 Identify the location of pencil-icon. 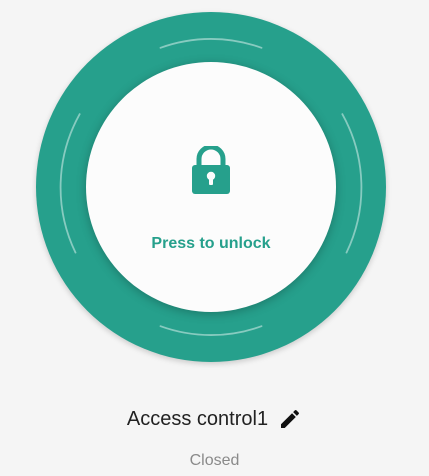
(290, 419).